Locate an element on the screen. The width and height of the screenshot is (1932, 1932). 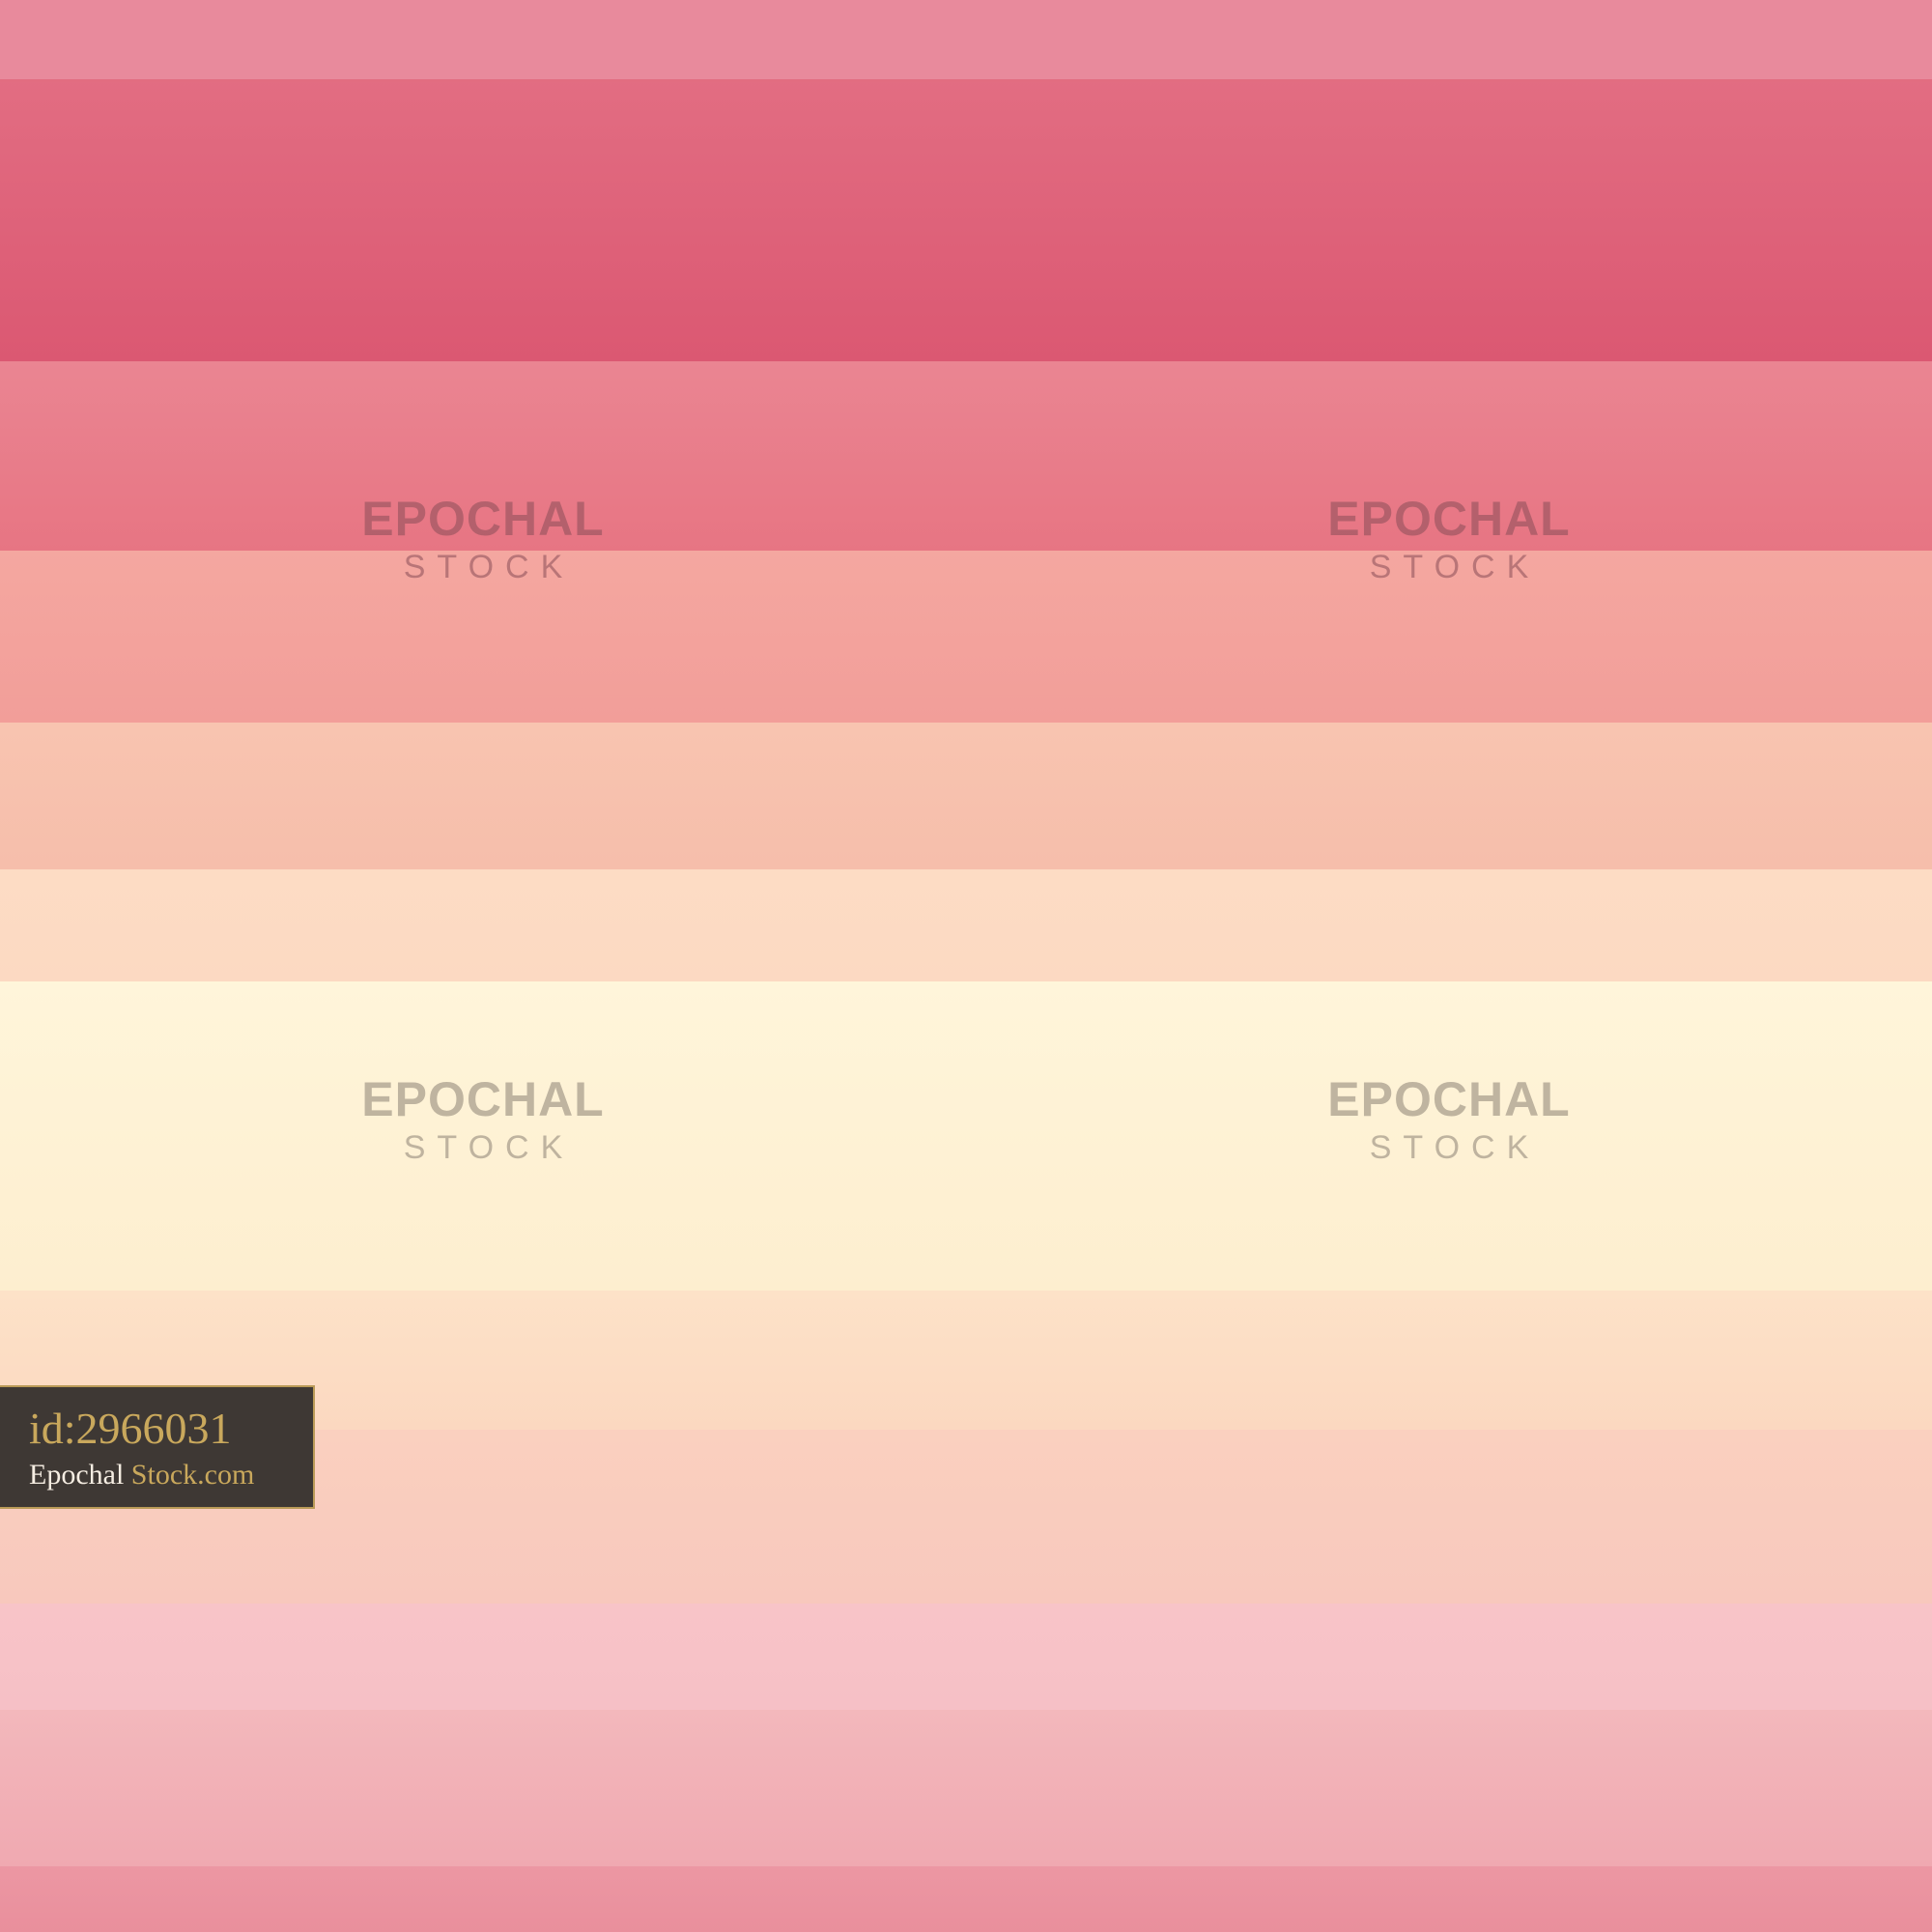
brand-name: Epochal Stock.com is located at coordinates (171, 1475).